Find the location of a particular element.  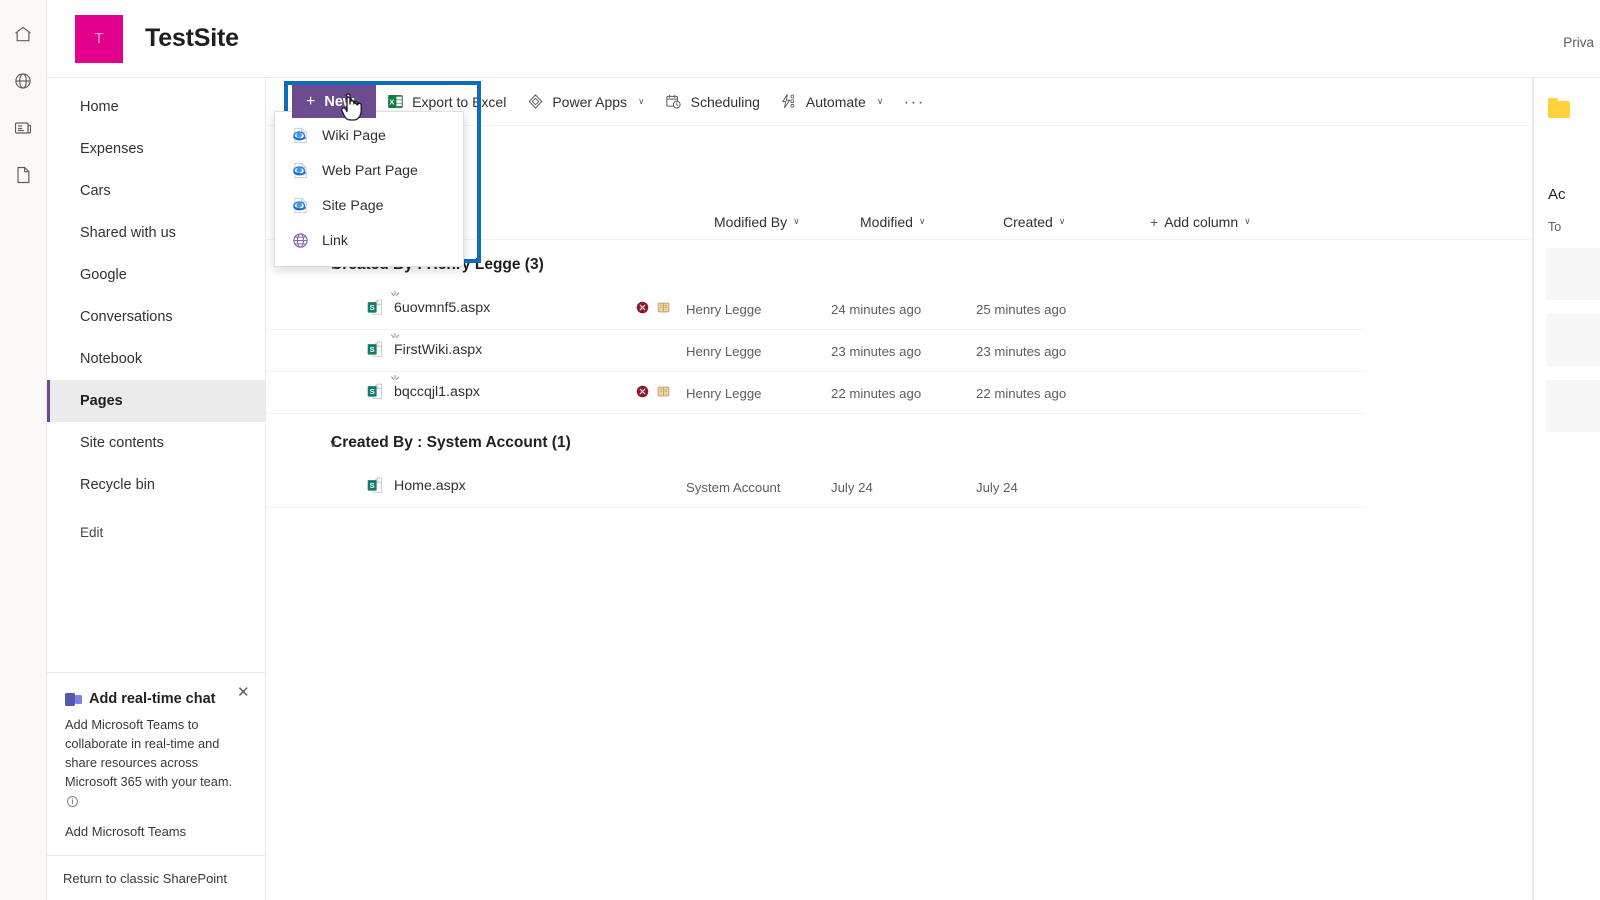

sidebar-item-recycle-bin: Recycle bin is located at coordinates (156, 485).